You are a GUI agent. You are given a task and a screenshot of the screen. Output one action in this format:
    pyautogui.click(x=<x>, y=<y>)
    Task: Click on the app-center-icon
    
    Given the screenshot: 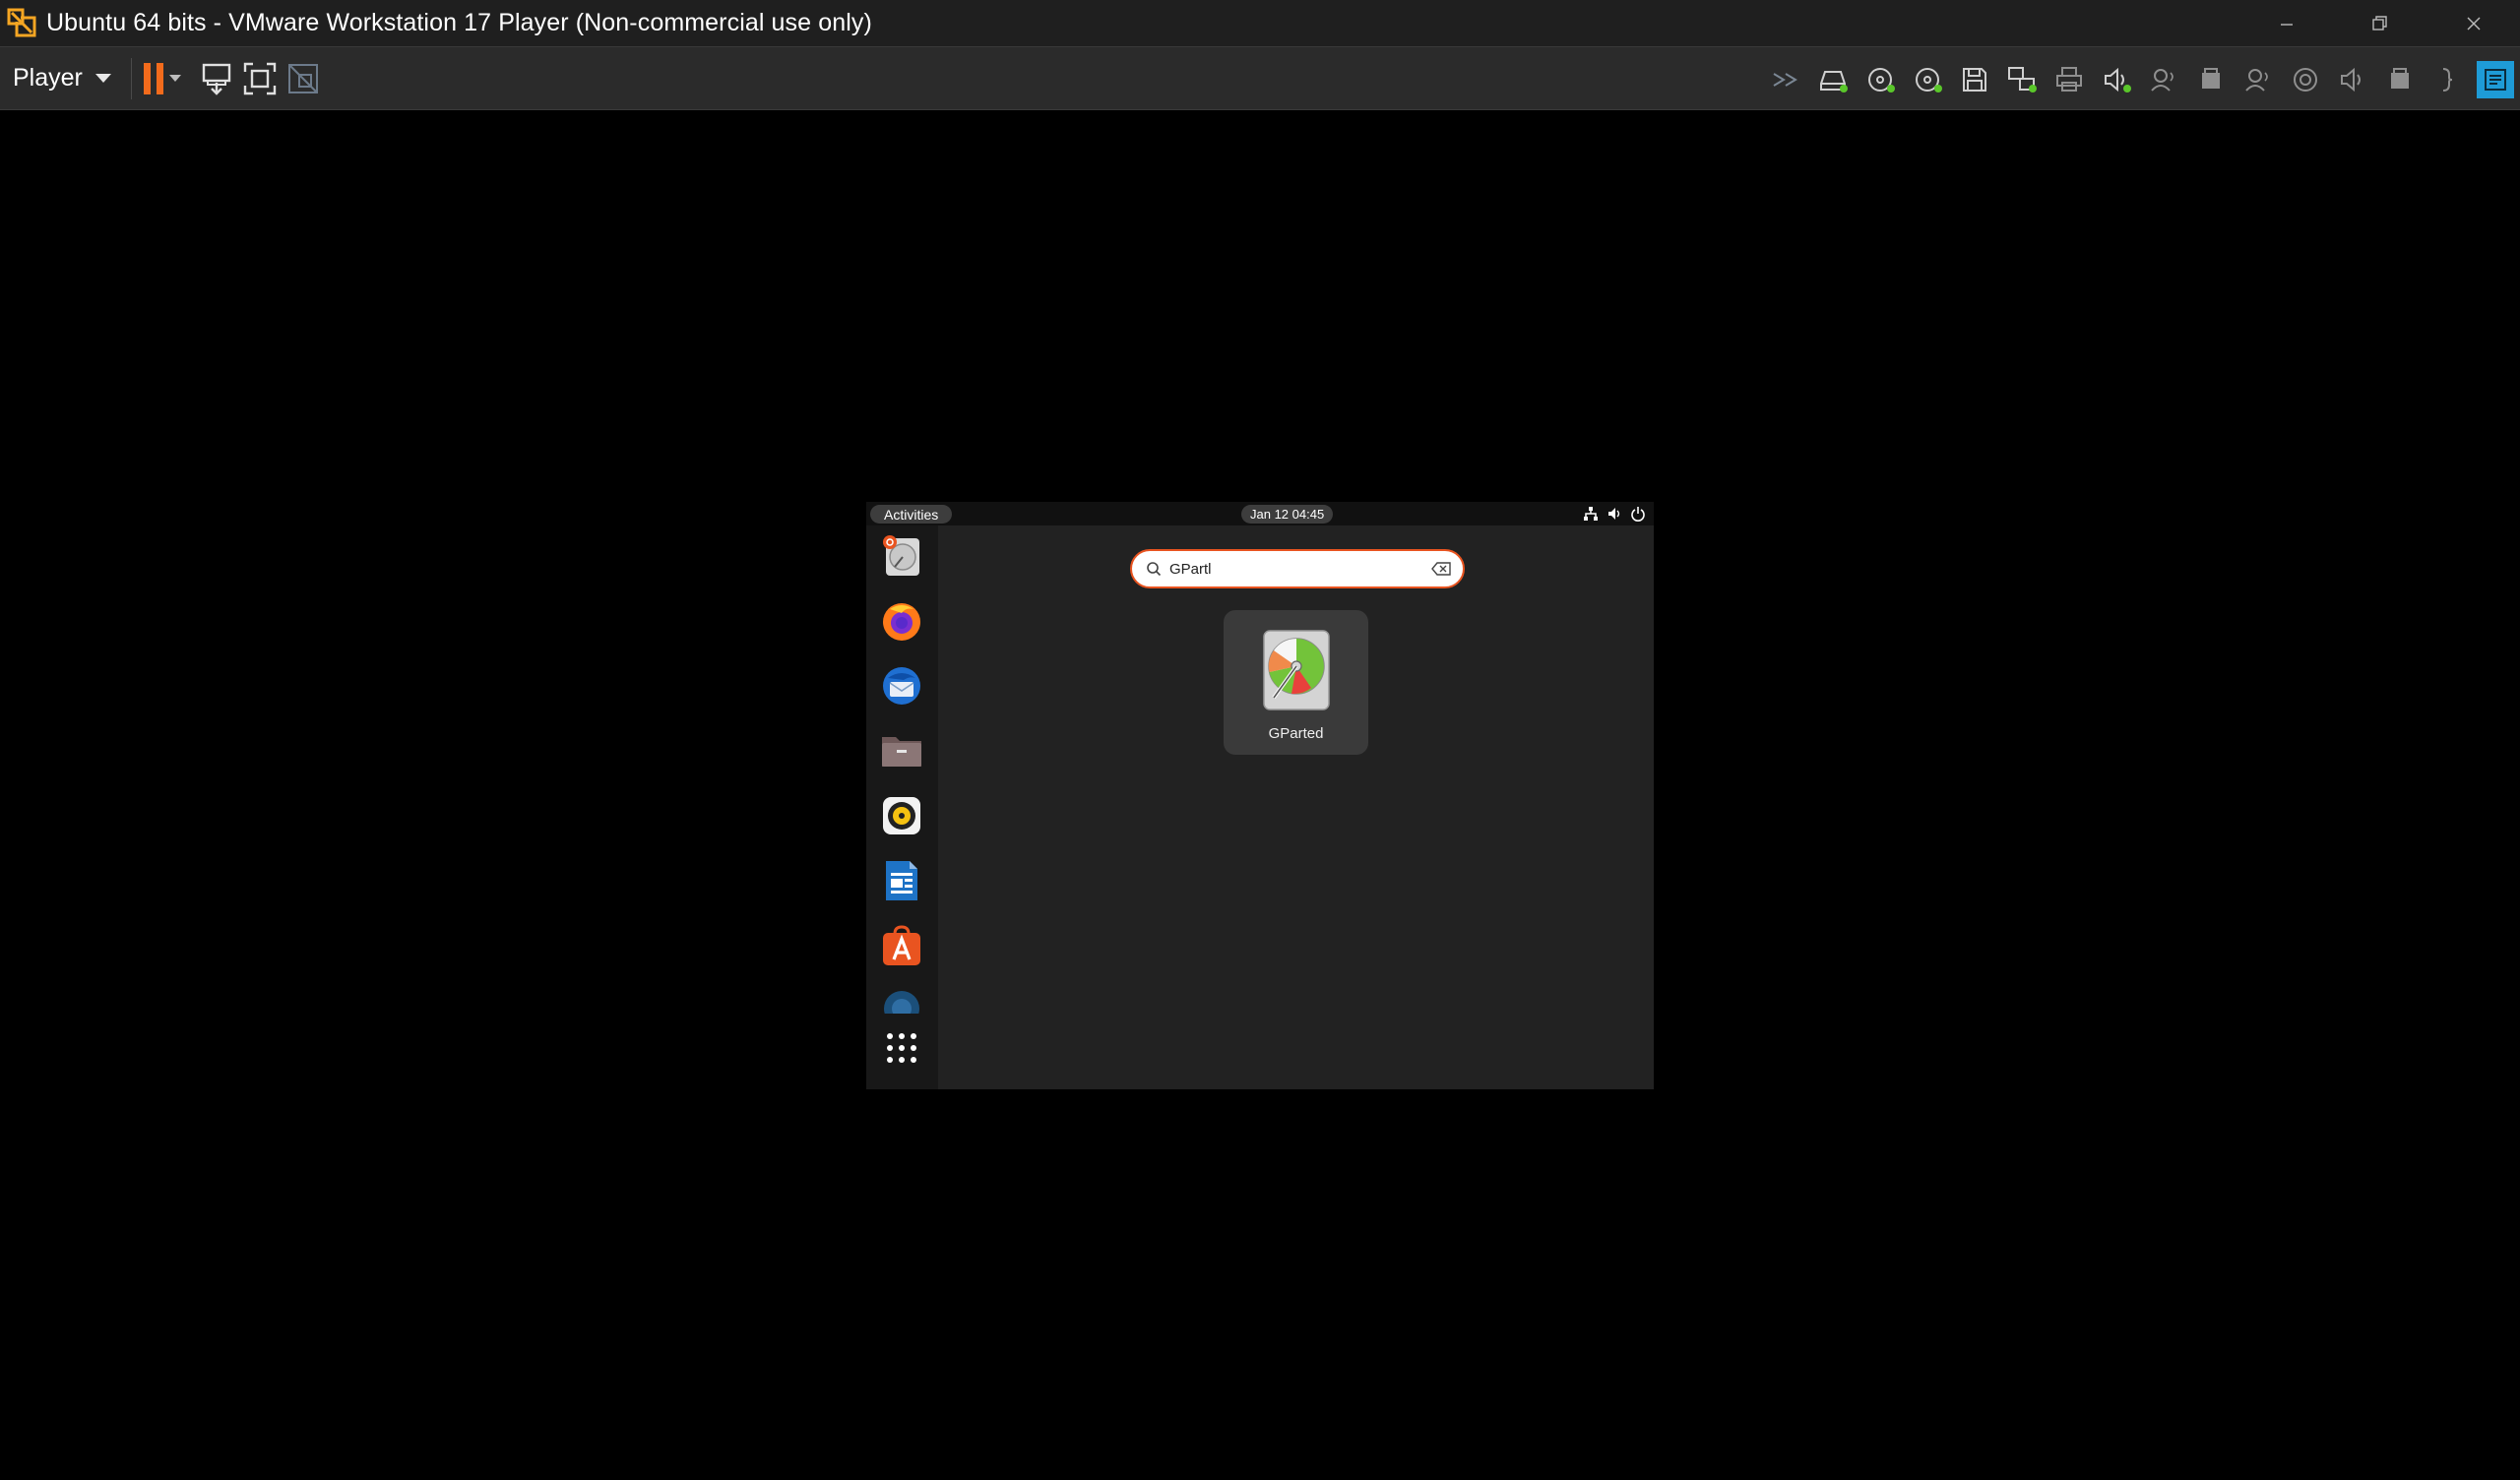 What is the action you would take?
    pyautogui.click(x=901, y=945)
    